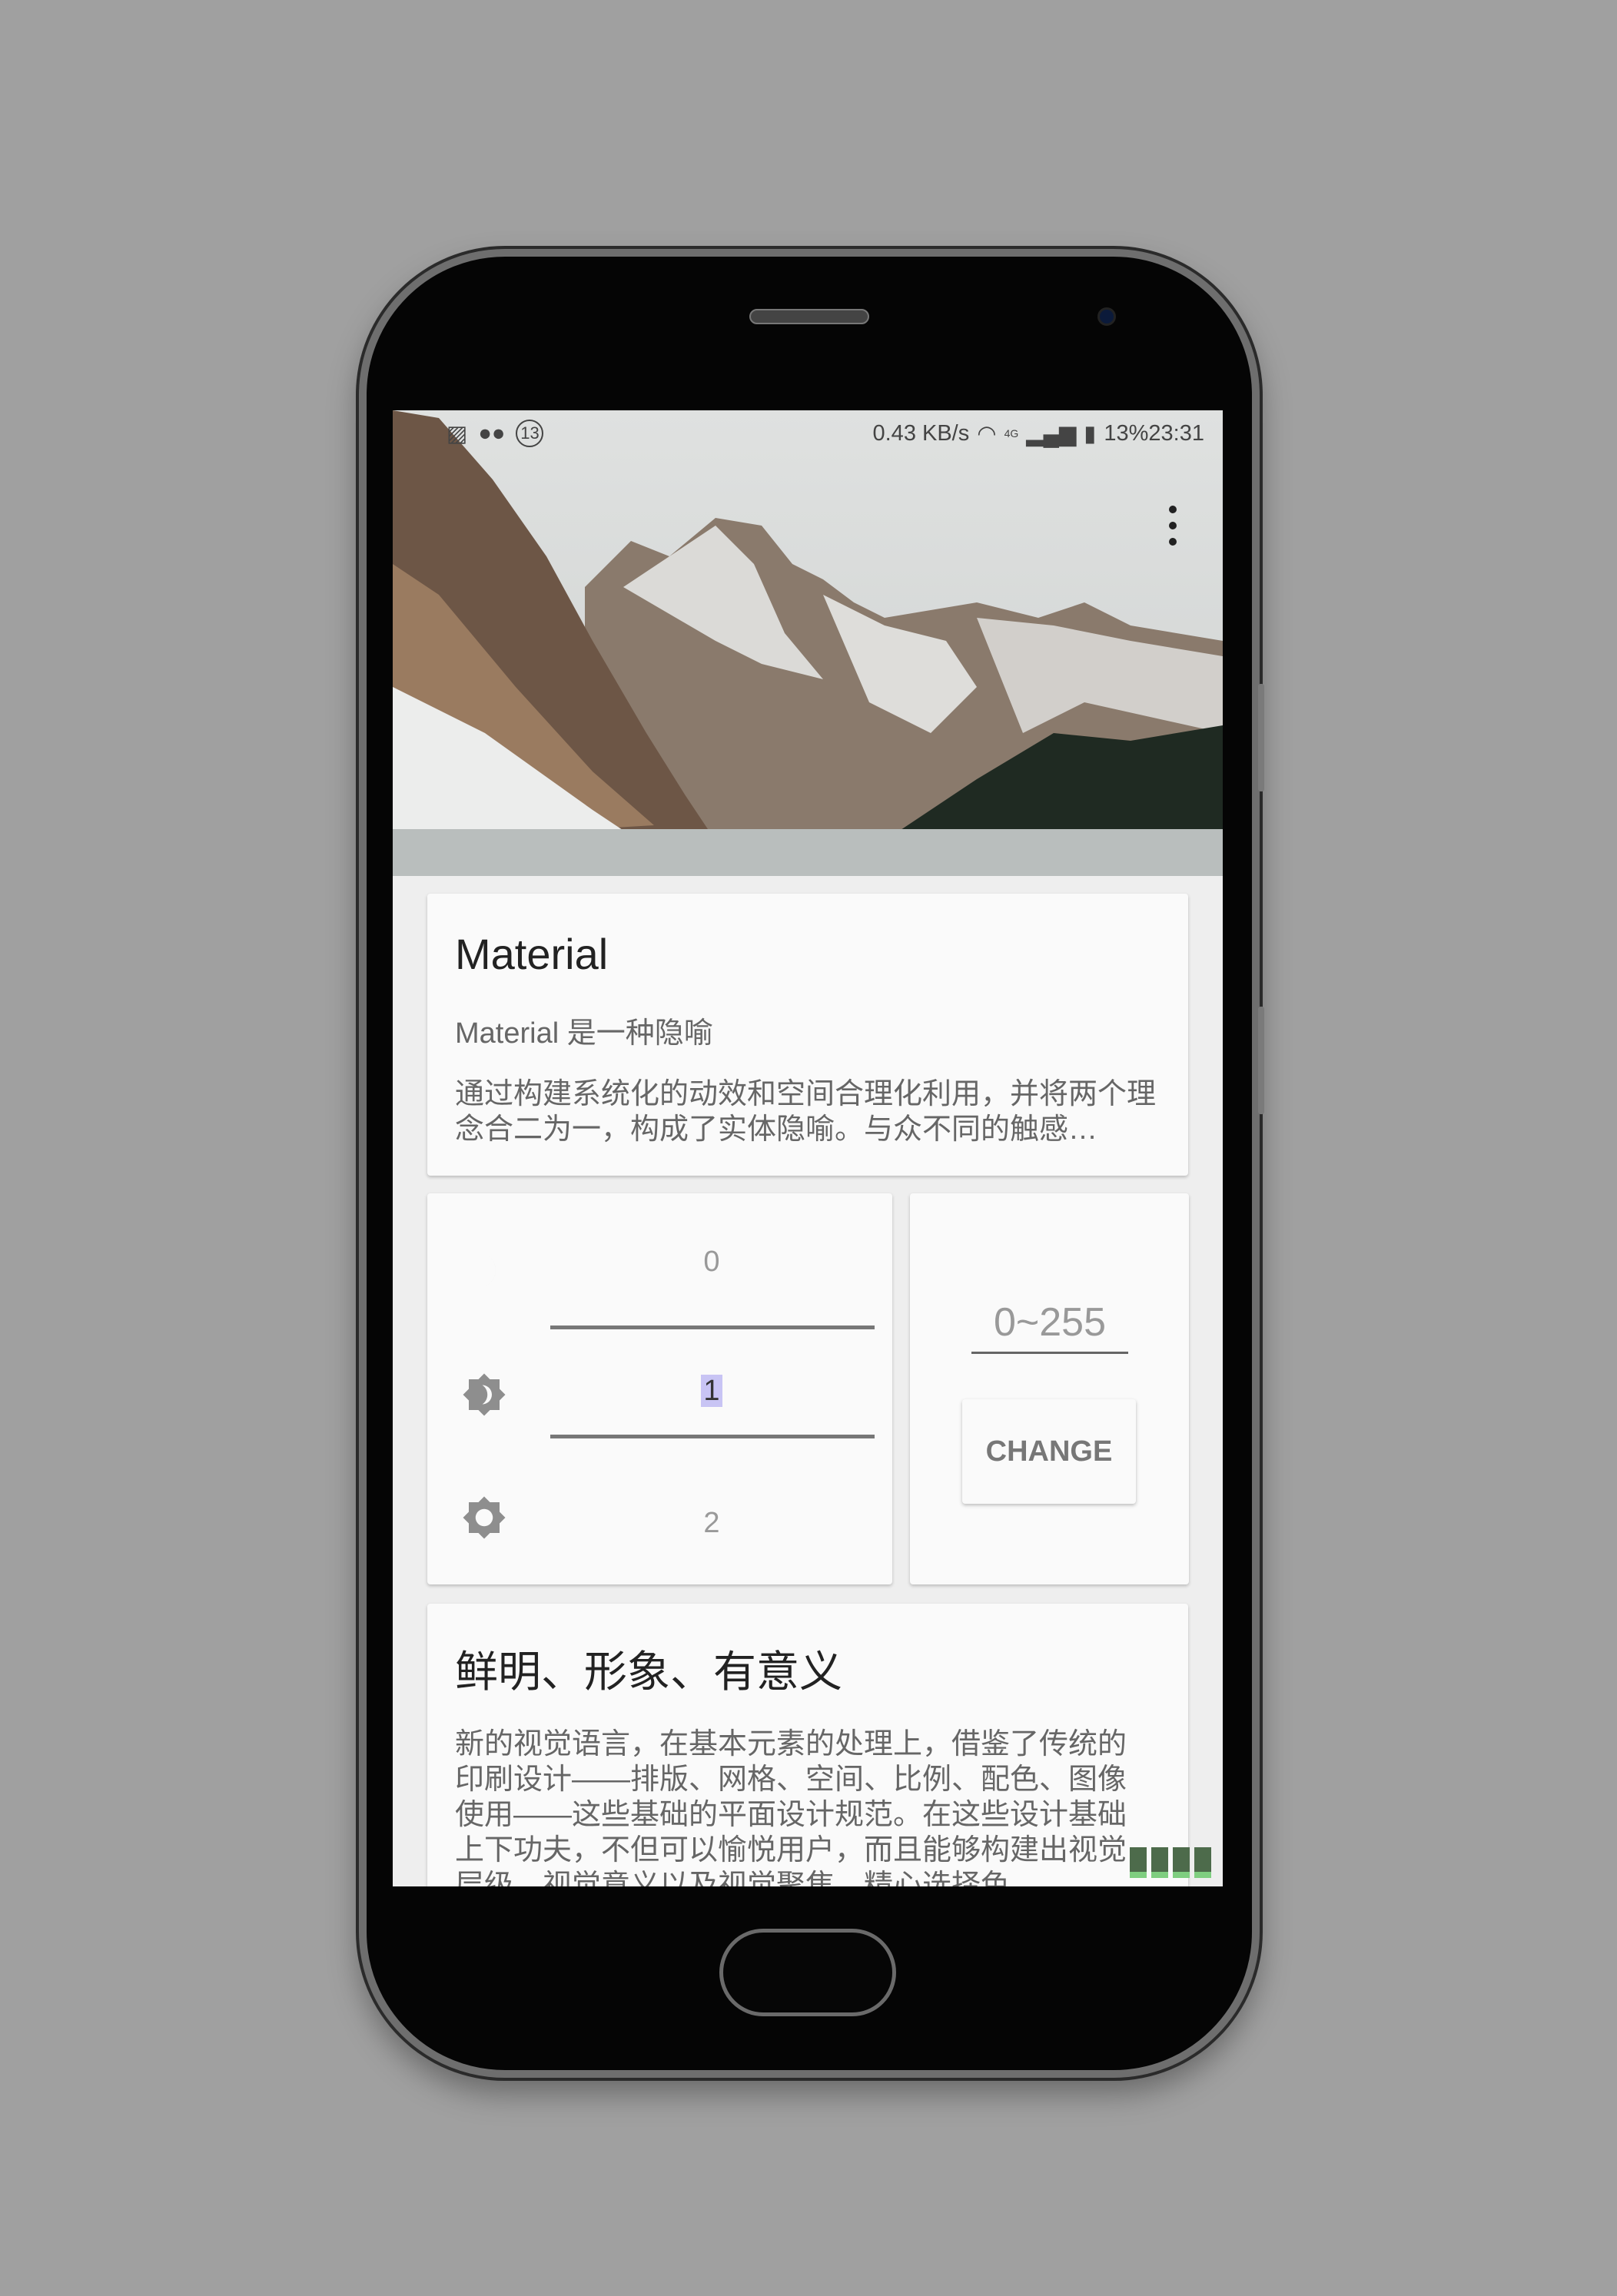  I want to click on status-bar: ▨ ●● 13 0.43 KB/s ◠ 4G ▂▄▆ ▮ 13%23:31, so click(808, 433).